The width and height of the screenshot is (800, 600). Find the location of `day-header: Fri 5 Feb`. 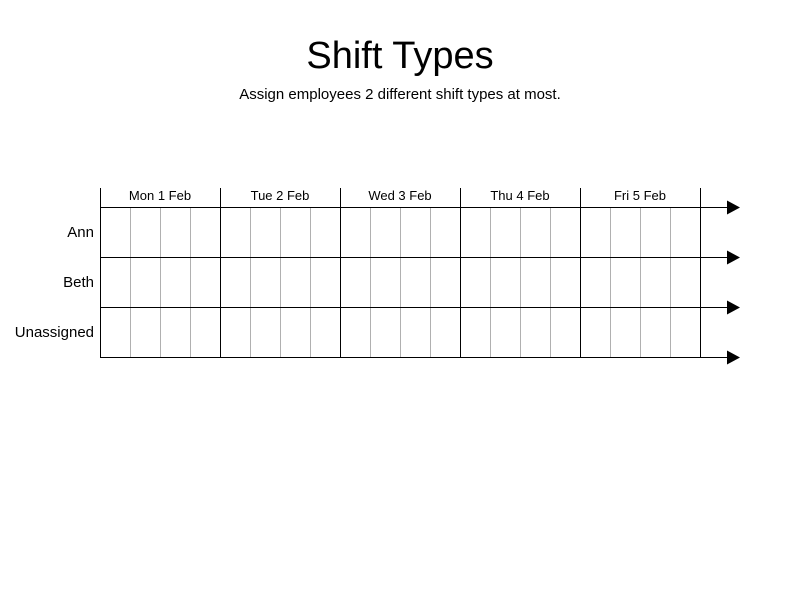

day-header: Fri 5 Feb is located at coordinates (640, 195).